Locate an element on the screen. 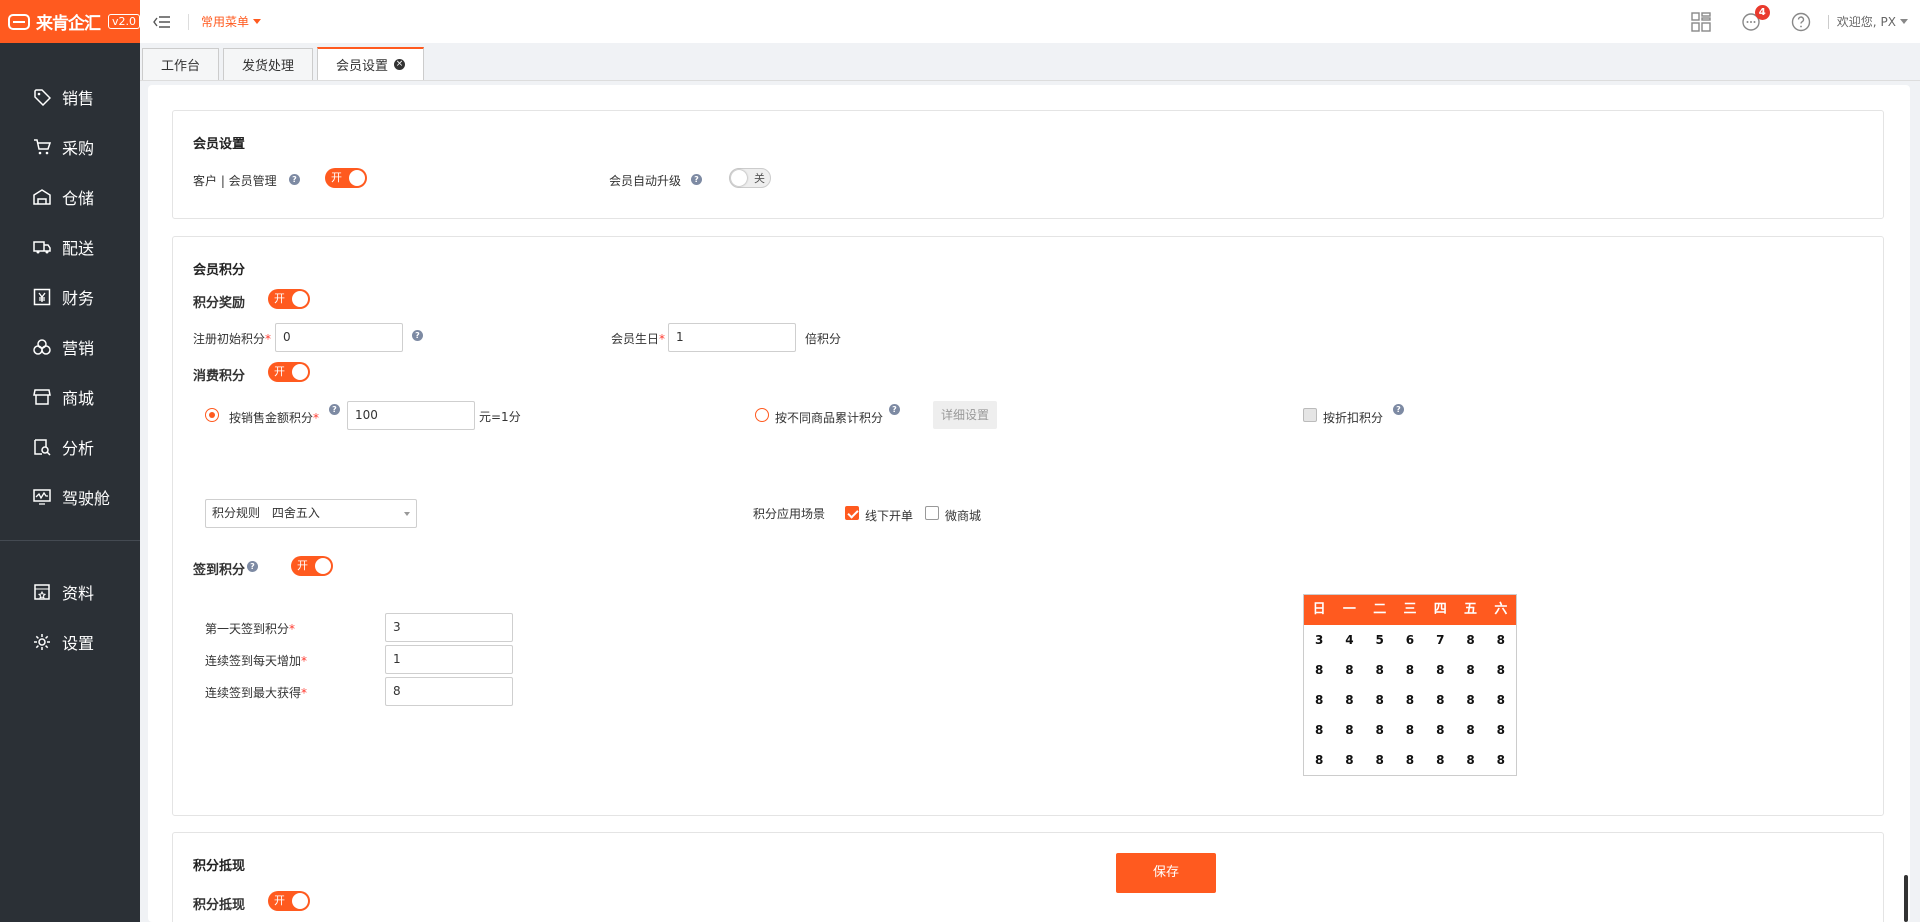 This screenshot has height=922, width=1920. cart-icon is located at coordinates (42, 147).